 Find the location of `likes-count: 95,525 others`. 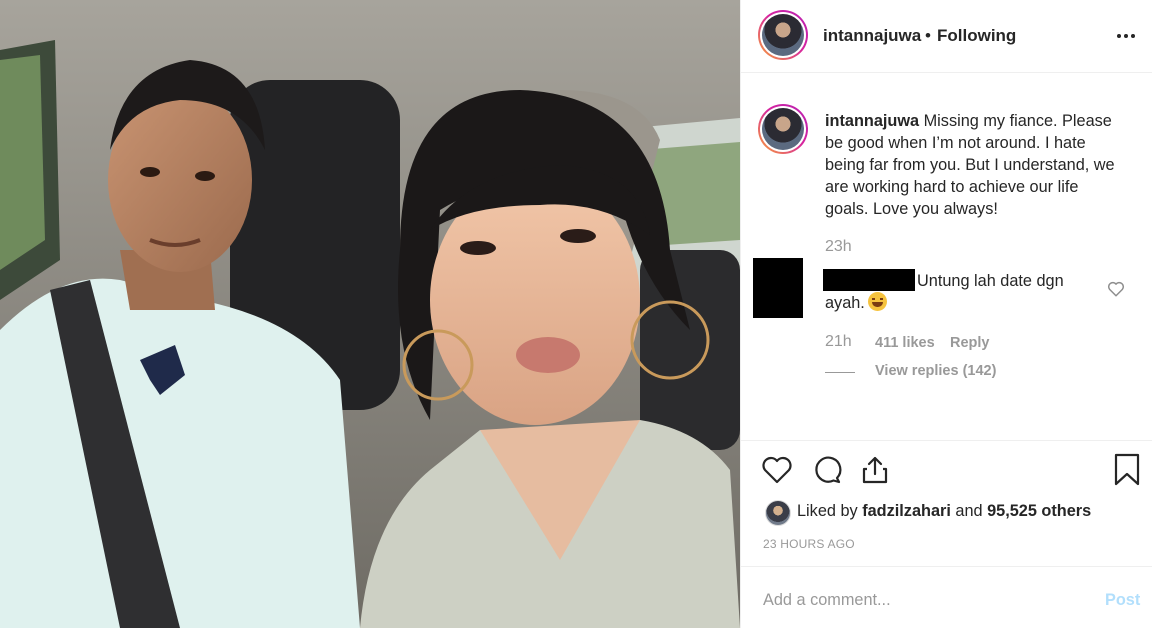

likes-count: 95,525 others is located at coordinates (1039, 511).